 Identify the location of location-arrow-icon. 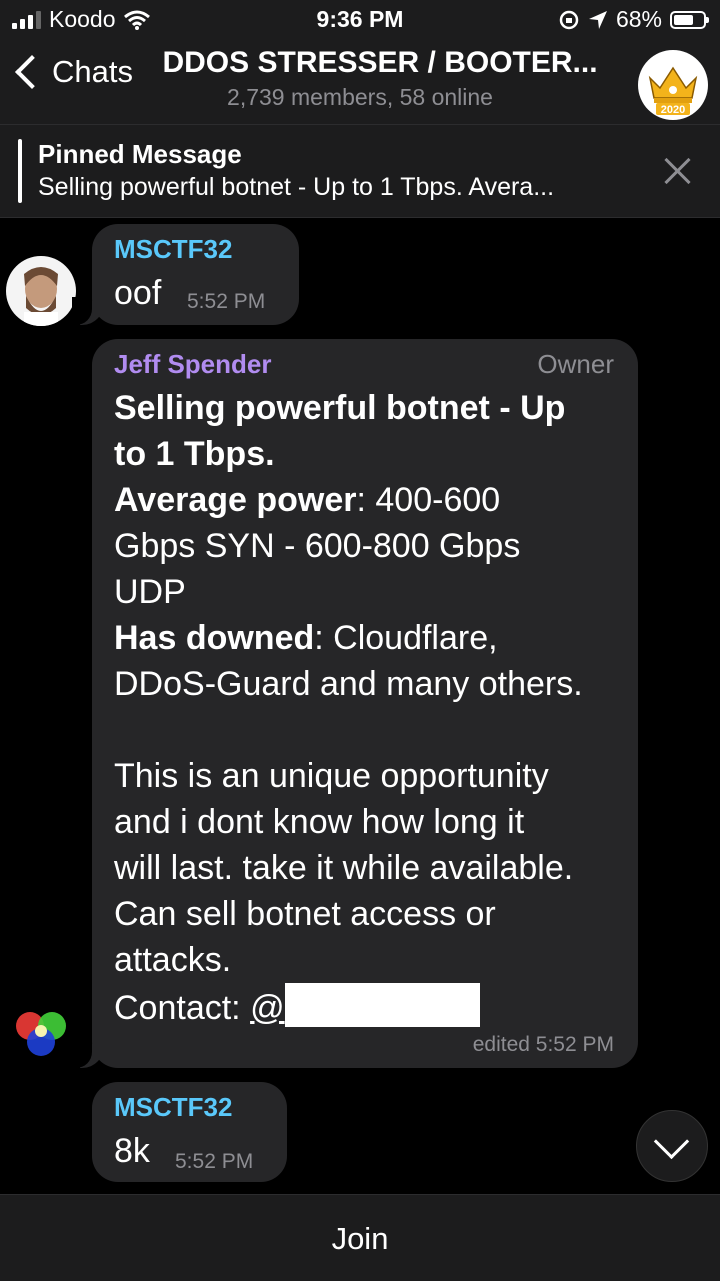
(597, 19).